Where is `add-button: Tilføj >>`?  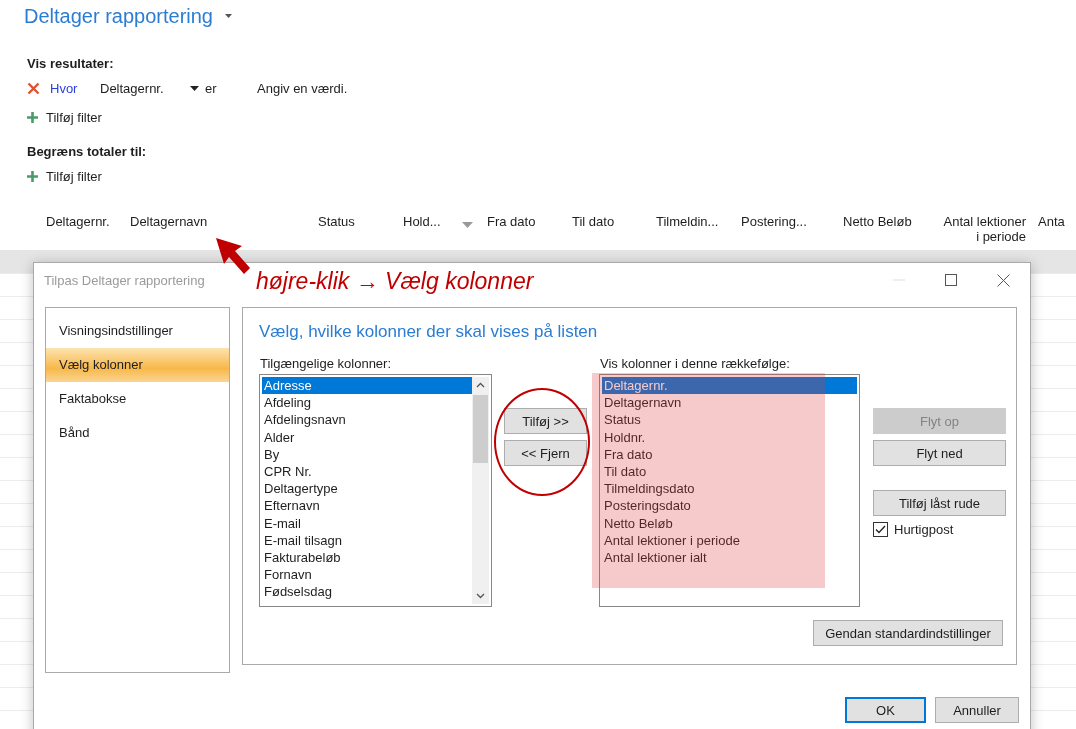 add-button: Tilføj >> is located at coordinates (545, 421).